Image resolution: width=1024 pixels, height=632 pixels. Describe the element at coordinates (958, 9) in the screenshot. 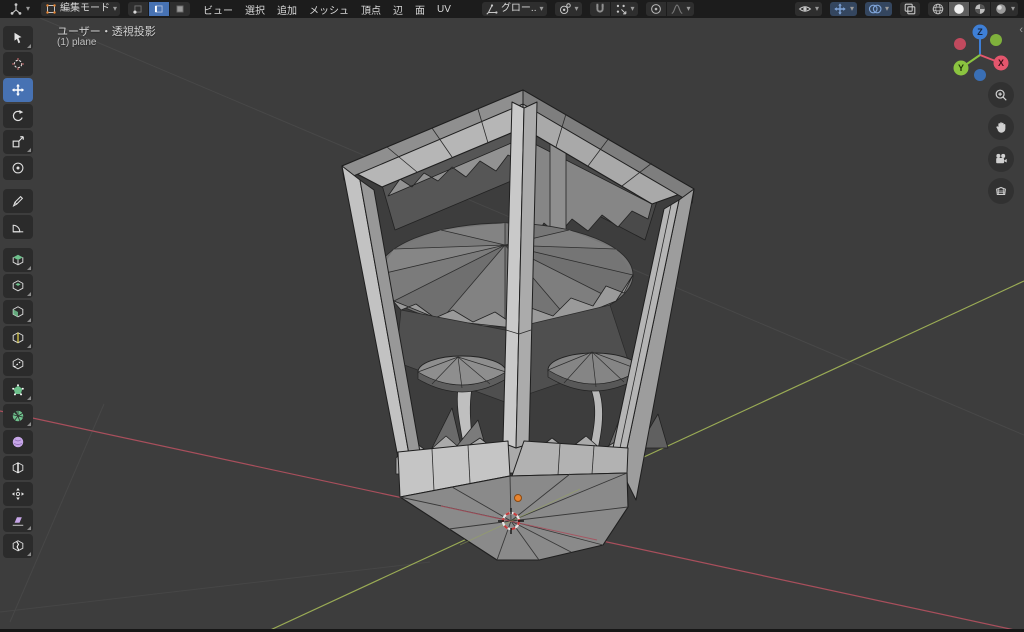

I see `shading-solid-button` at that location.